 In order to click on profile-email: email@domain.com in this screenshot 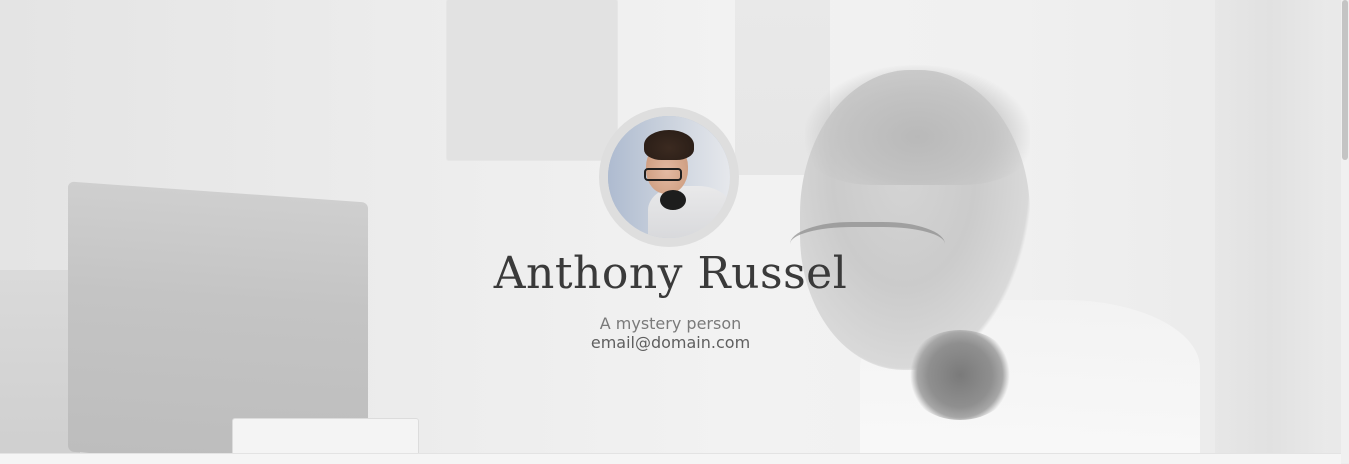, I will do `click(670, 343)`.